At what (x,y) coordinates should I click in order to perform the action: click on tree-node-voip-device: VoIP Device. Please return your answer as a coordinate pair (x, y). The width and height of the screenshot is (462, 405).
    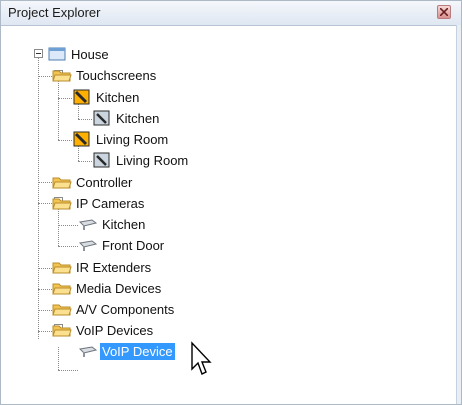
    Looking at the image, I should click on (126, 351).